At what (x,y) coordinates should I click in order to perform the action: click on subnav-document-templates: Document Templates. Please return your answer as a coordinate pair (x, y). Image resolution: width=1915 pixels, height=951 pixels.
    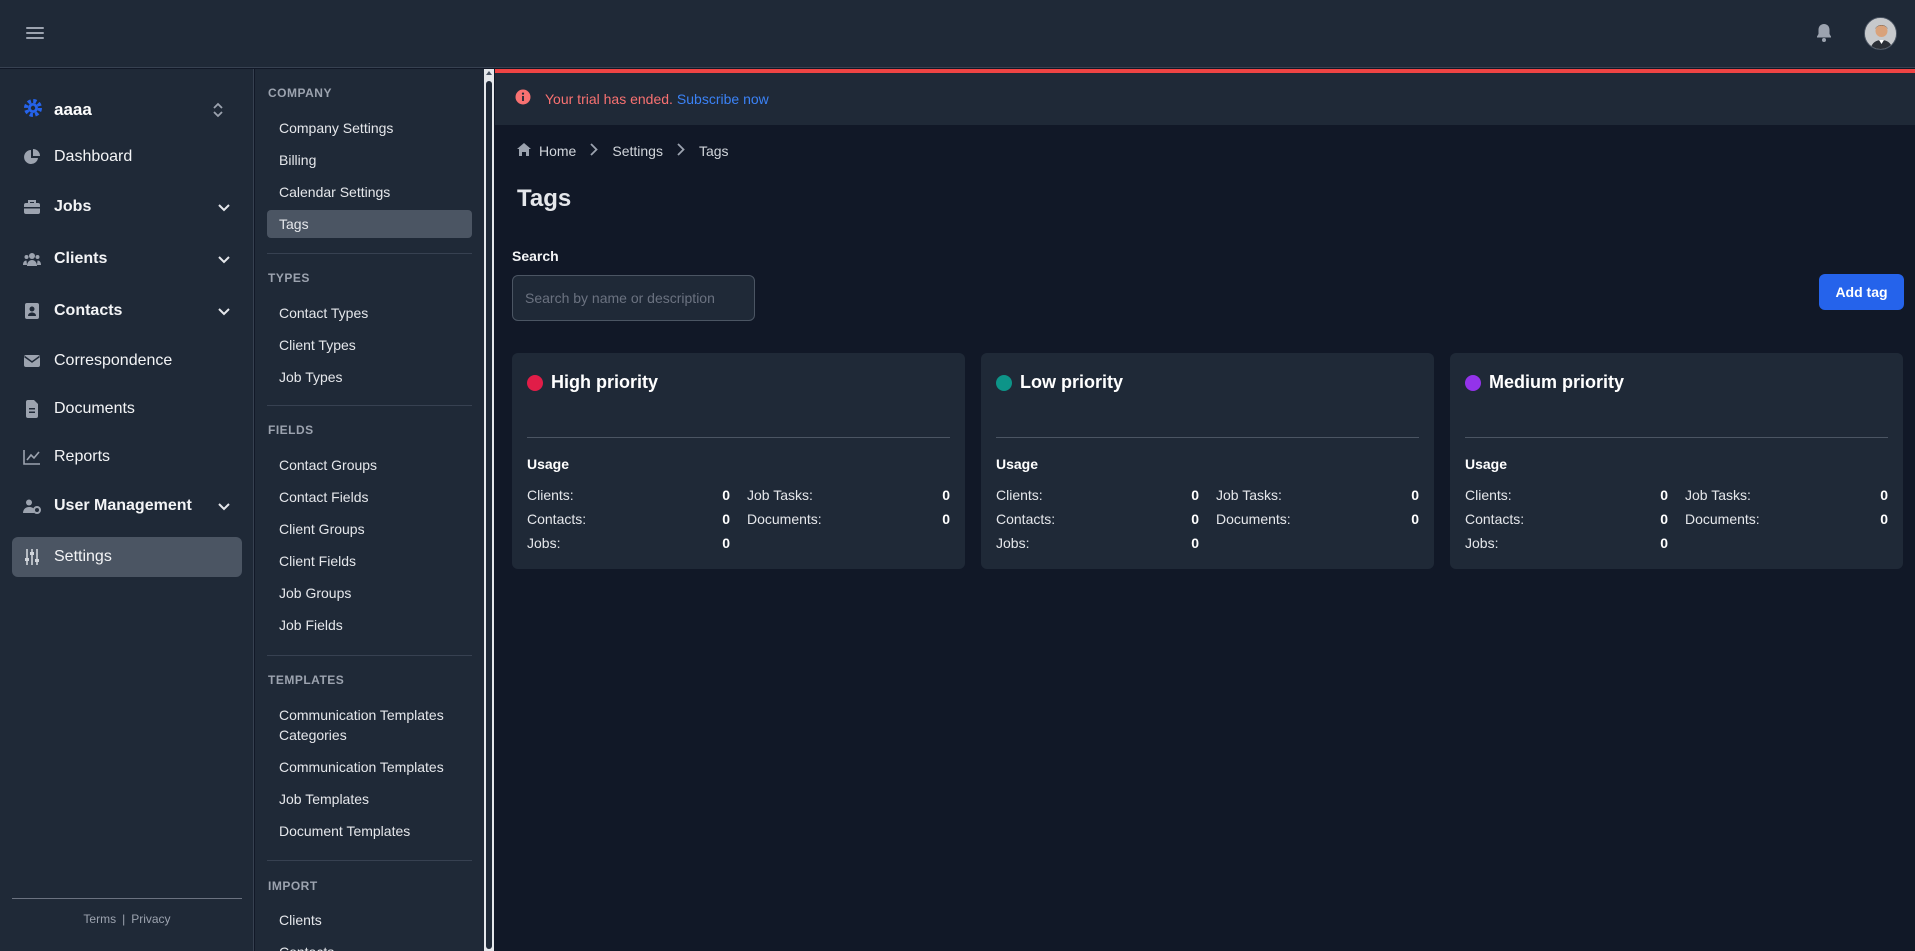
    Looking at the image, I should click on (369, 831).